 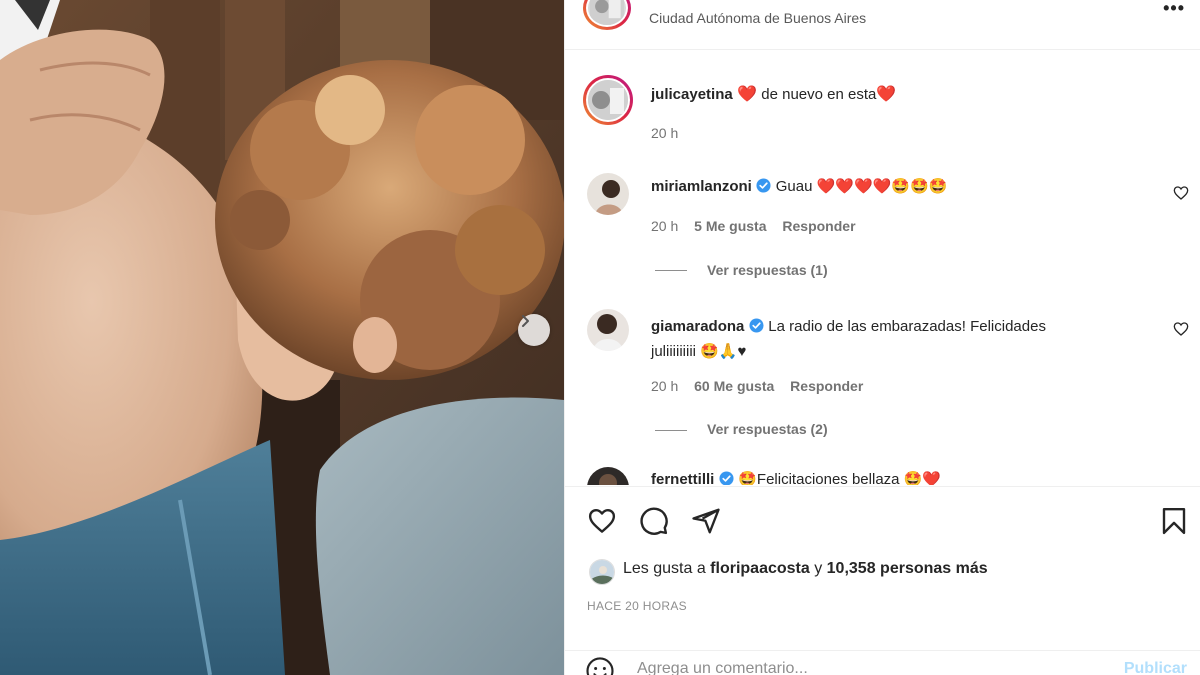 I want to click on view-replies-button: Ver respuestas (1), so click(x=767, y=270).